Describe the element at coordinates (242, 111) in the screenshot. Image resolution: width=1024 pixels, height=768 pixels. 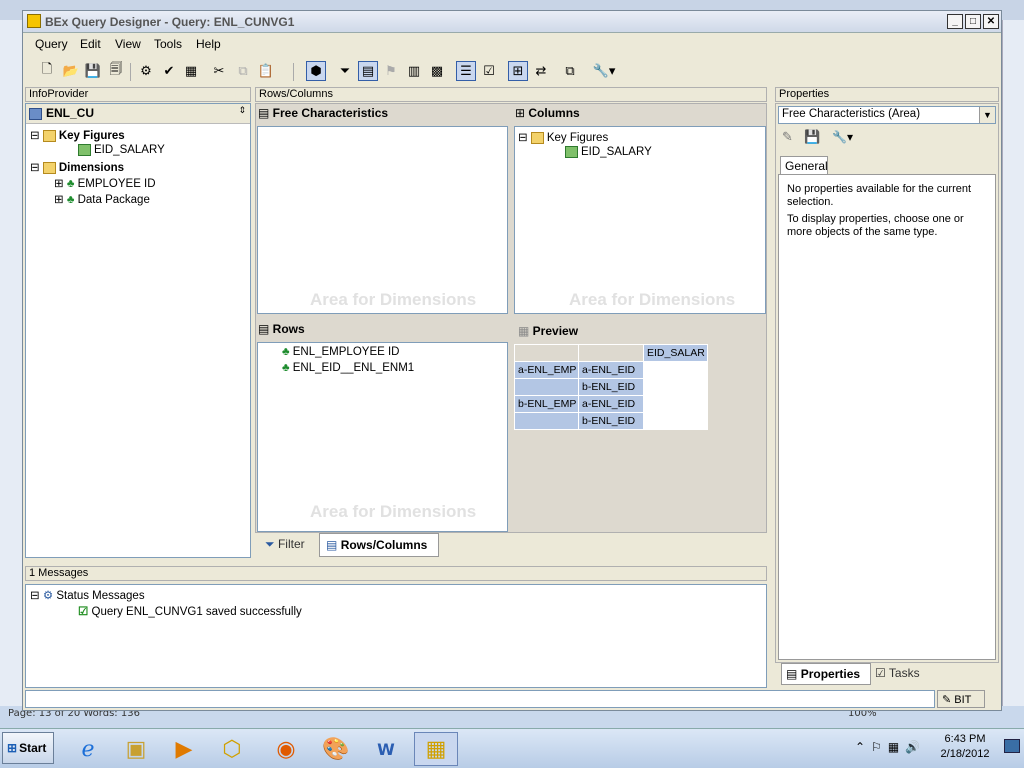
I see `spin-icon: ⇕` at that location.